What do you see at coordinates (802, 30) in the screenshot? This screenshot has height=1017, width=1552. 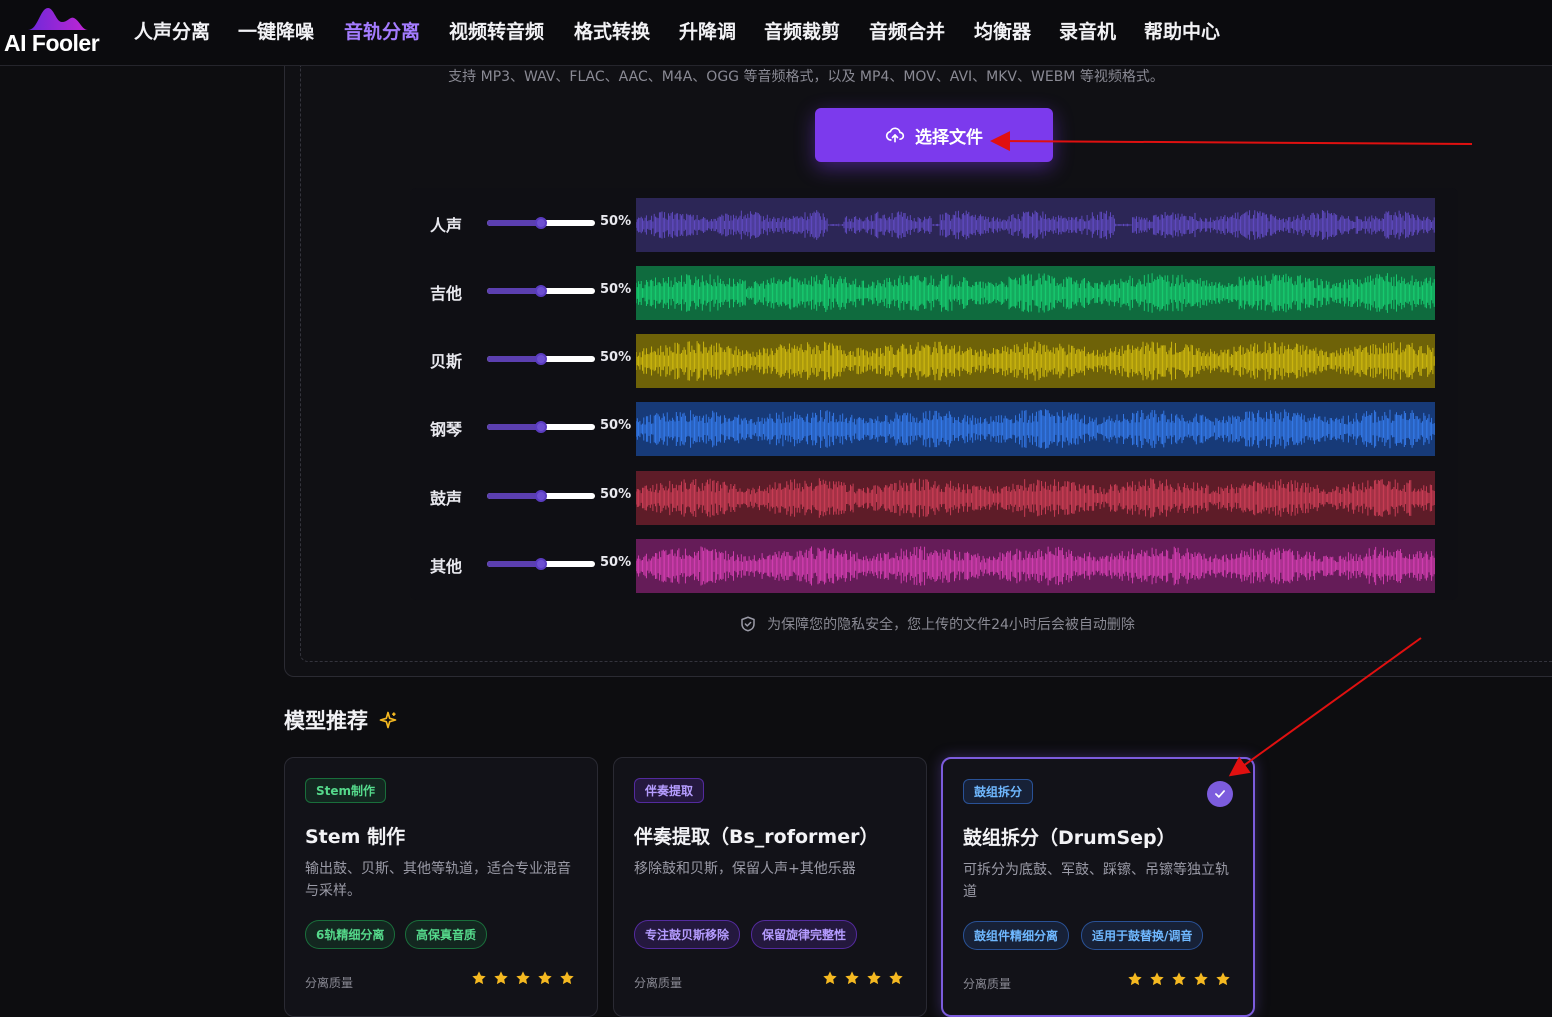 I see `nav-item-audio-trim: 音频裁剪` at bounding box center [802, 30].